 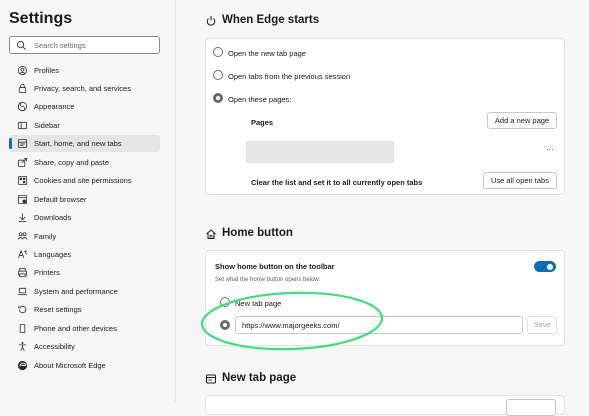 What do you see at coordinates (22, 309) in the screenshot?
I see `reset-icon` at bounding box center [22, 309].